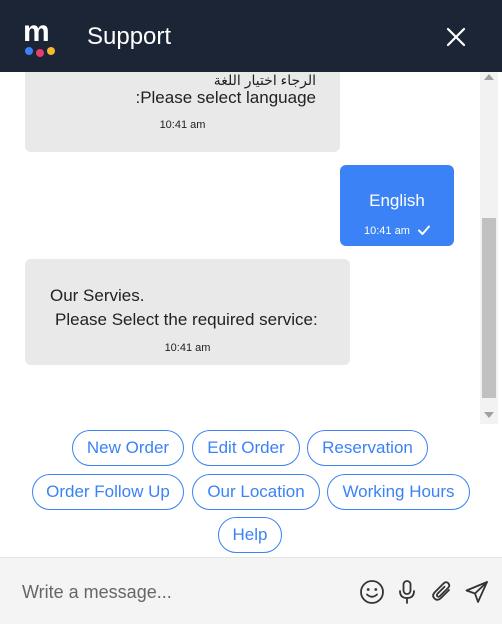 The height and width of the screenshot is (624, 502). I want to click on header-title: Support, so click(129, 36).